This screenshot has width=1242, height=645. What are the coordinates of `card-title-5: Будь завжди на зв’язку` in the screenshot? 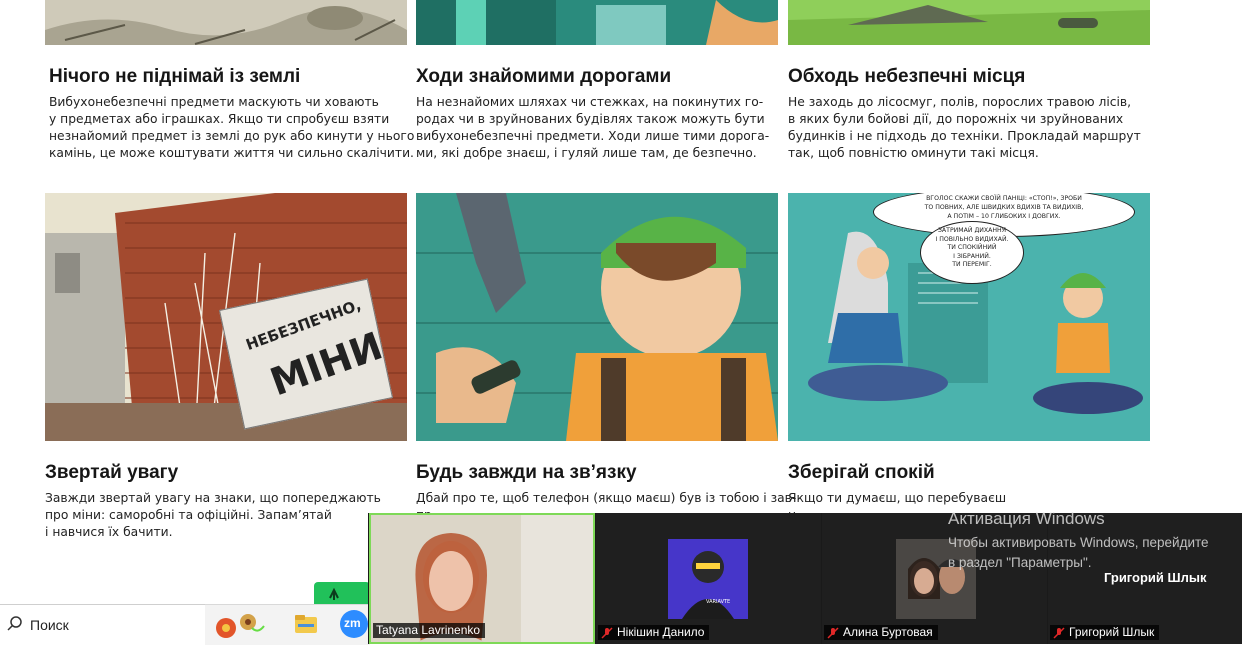 It's located at (526, 472).